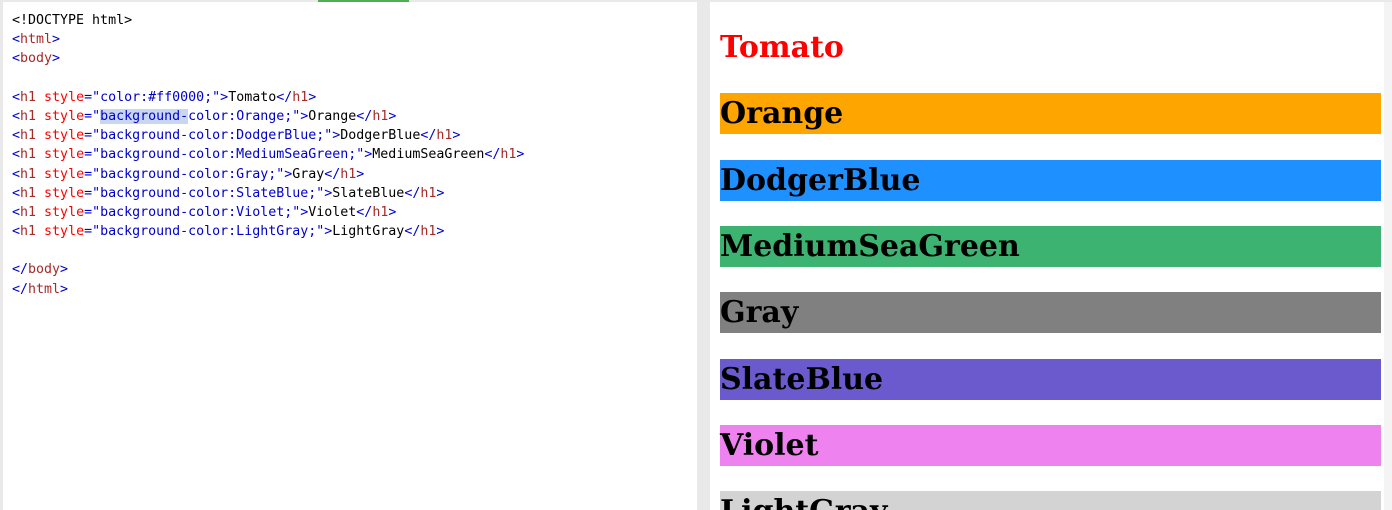  Describe the element at coordinates (1388, 256) in the screenshot. I see `preview-scrollbar` at that location.